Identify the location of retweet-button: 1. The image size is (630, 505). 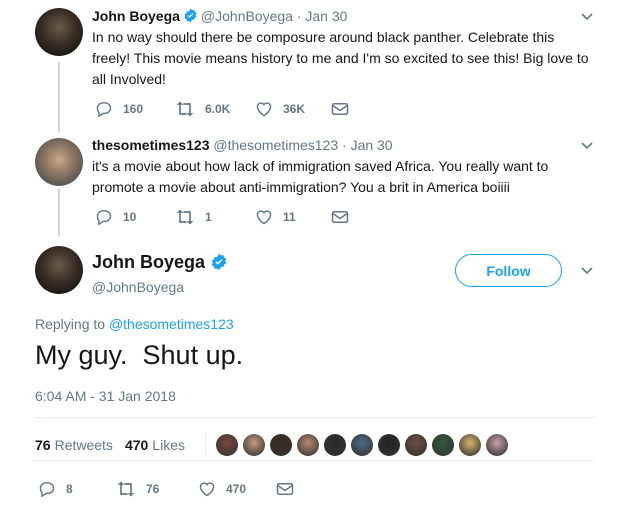
(193, 217).